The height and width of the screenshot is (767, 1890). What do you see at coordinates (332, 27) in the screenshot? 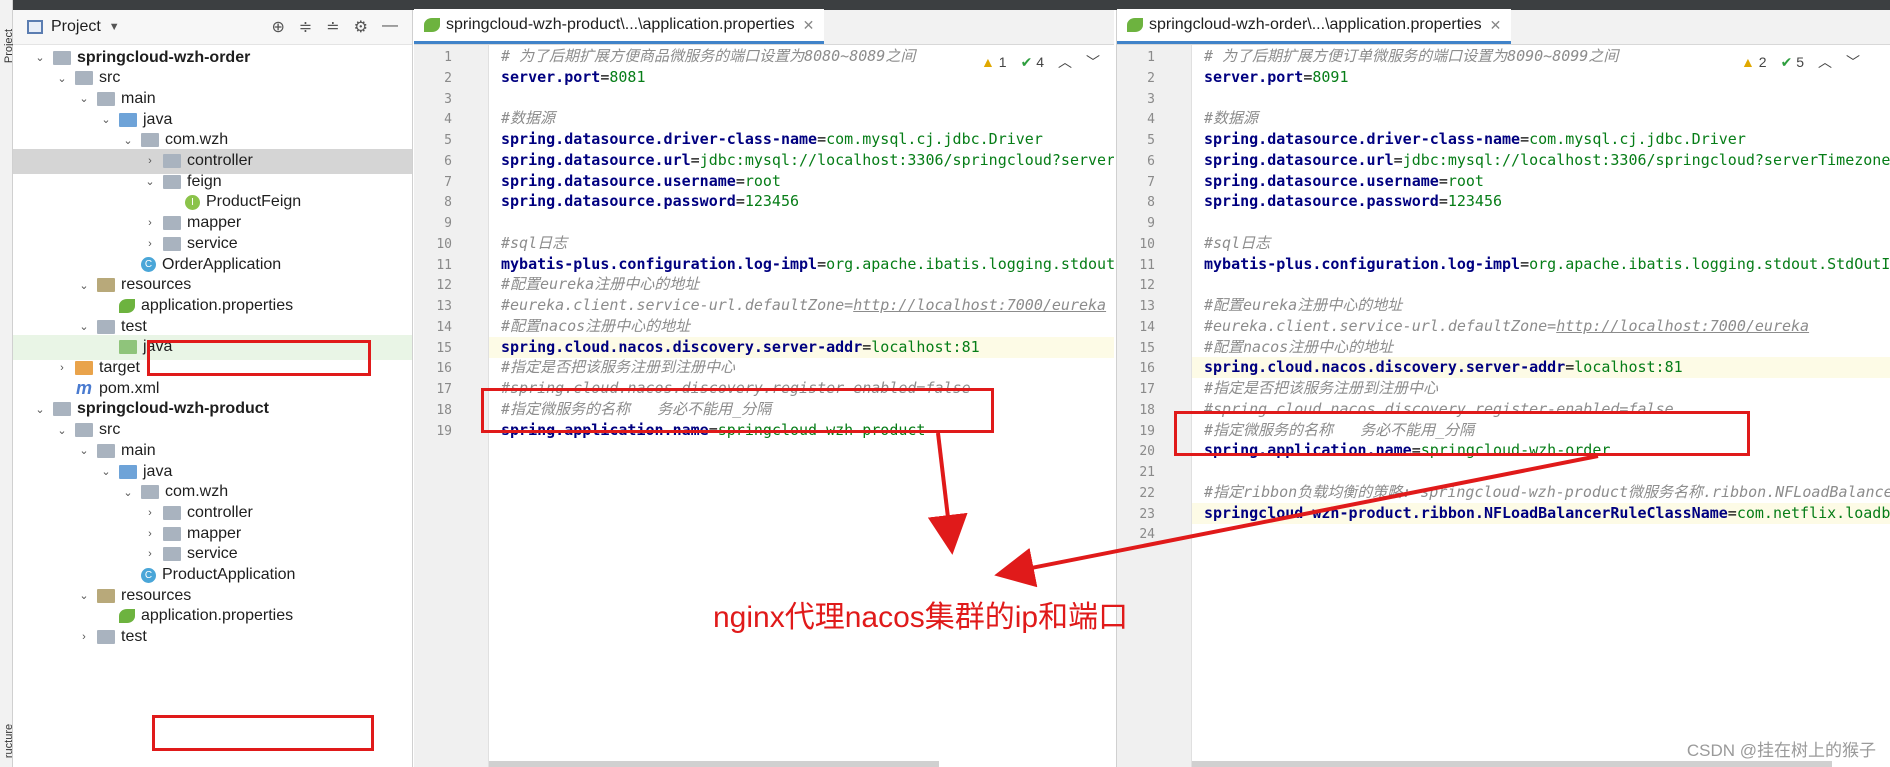
I see `collapse-all-icon: ≐` at bounding box center [332, 27].